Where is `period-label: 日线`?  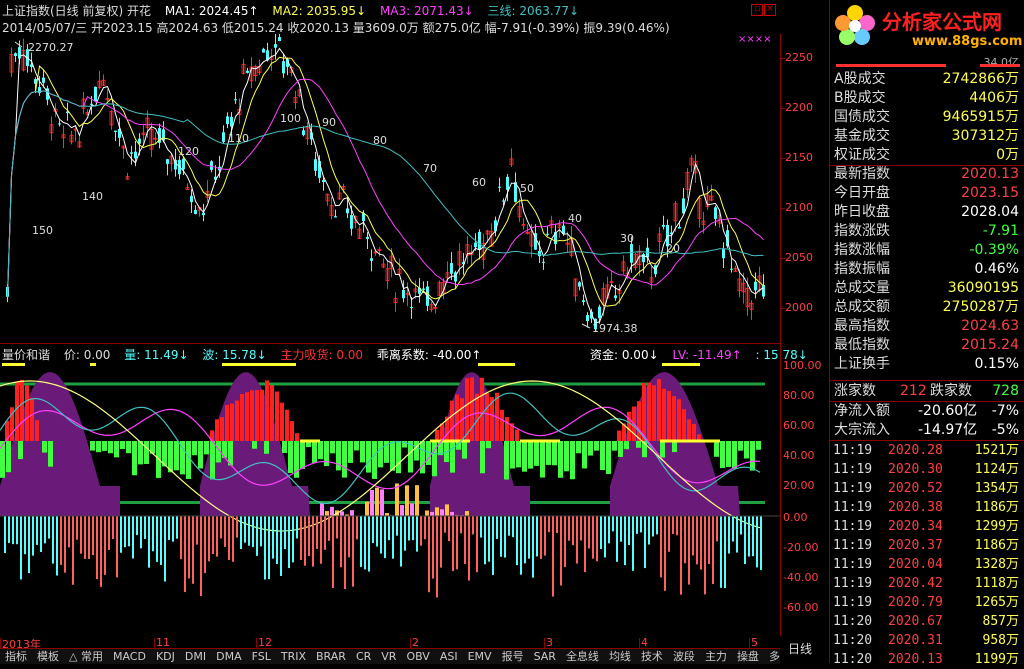 period-label: 日线 is located at coordinates (800, 648).